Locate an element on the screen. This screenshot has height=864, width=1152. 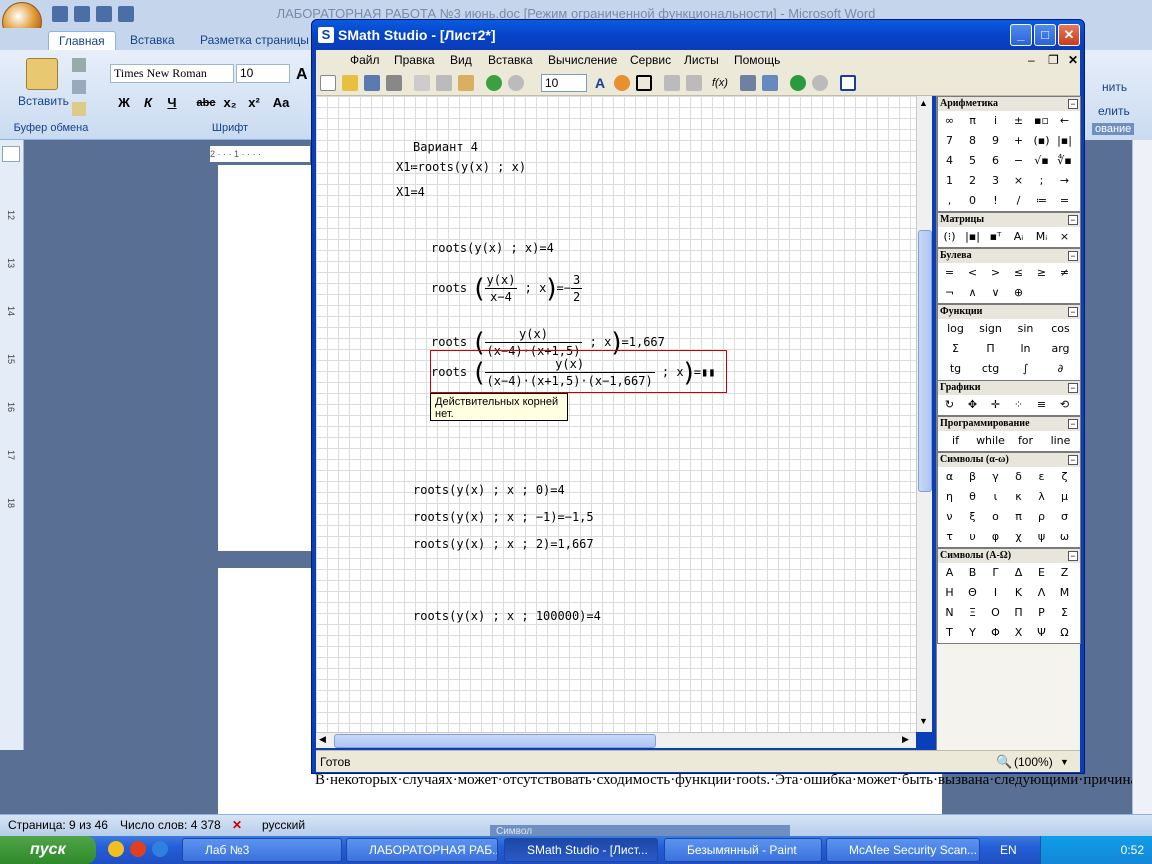
palette-item: ≔ is located at coordinates (1041, 201).